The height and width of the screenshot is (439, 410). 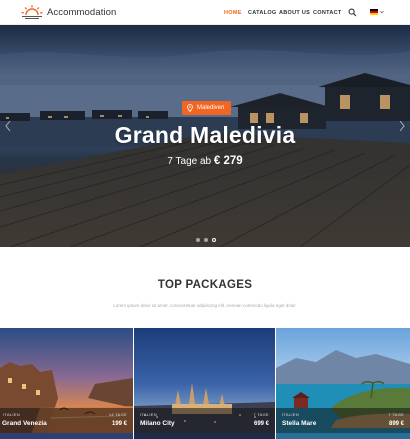 What do you see at coordinates (157, 423) in the screenshot?
I see `card-title: Milano City` at bounding box center [157, 423].